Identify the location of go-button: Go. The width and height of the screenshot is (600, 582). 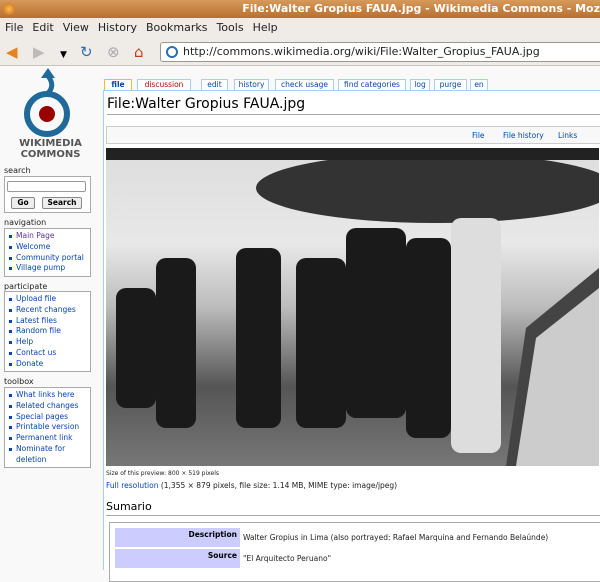
(23, 203).